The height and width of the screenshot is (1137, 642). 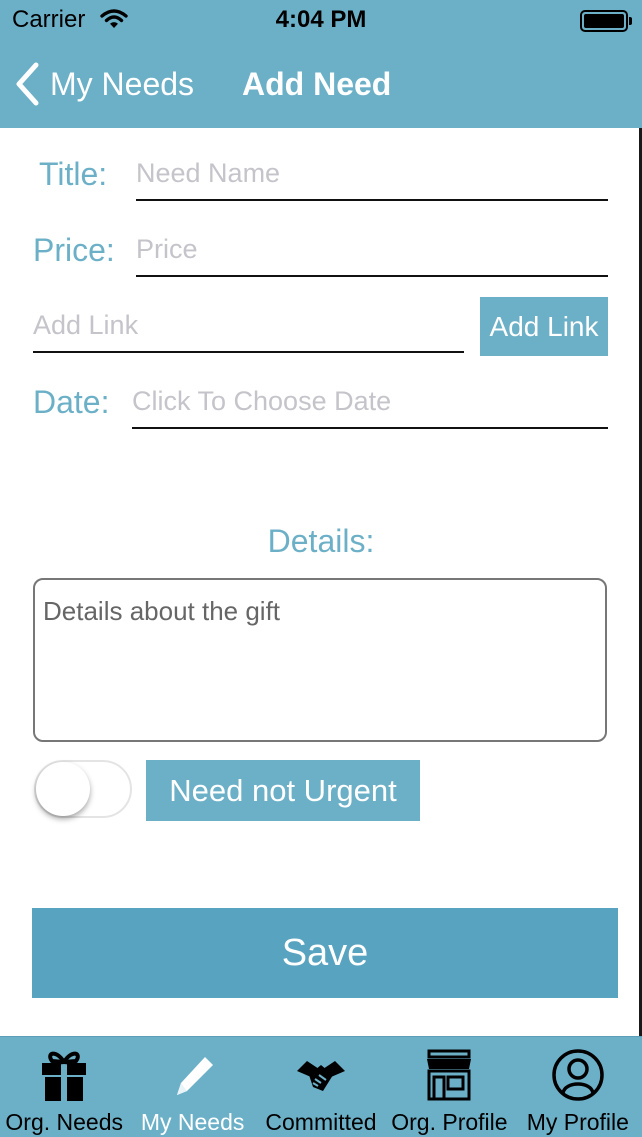 I want to click on title-label: Title:, so click(x=73, y=174).